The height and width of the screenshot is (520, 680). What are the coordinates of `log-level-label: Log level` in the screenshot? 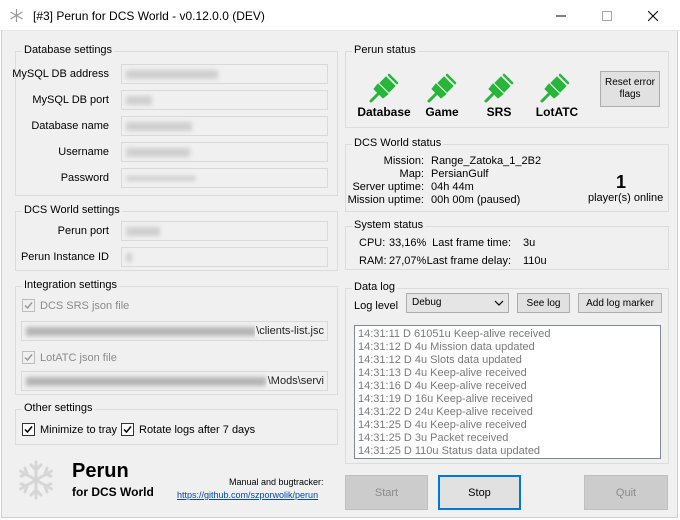 It's located at (376, 306).